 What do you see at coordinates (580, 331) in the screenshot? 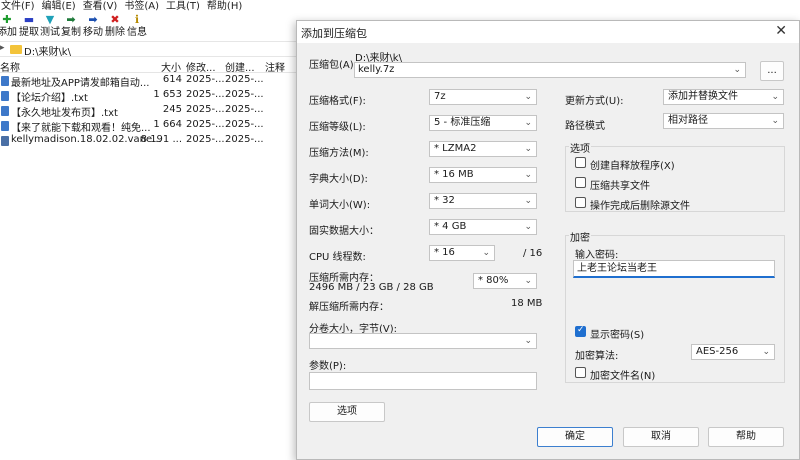
I see `show-password-checkbox` at bounding box center [580, 331].